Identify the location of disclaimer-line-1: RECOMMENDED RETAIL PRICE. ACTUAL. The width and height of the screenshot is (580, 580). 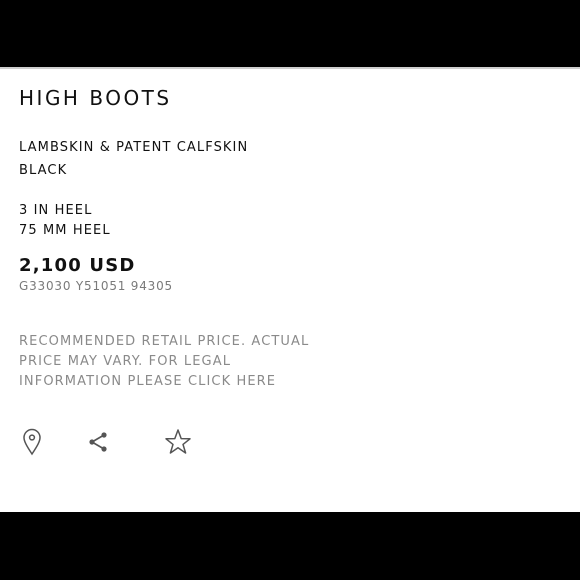
(164, 341).